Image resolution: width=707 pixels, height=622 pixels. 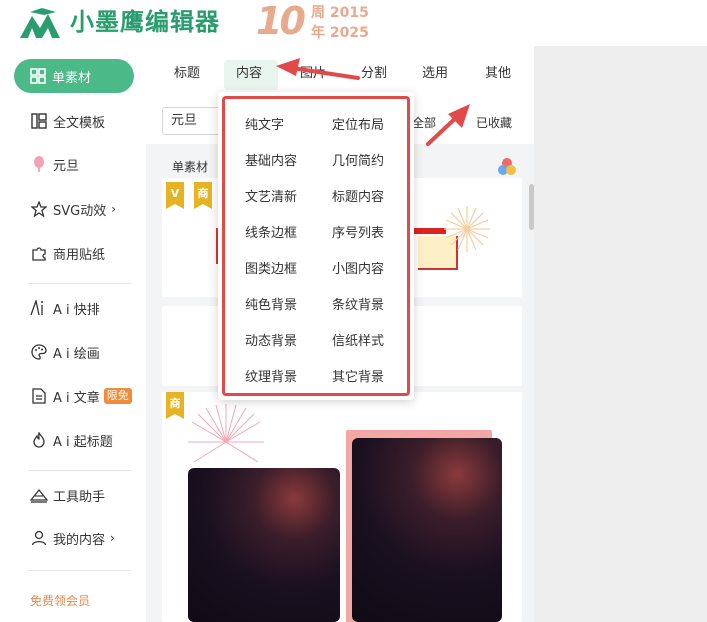 I want to click on tab-selected: 选用, so click(x=435, y=74).